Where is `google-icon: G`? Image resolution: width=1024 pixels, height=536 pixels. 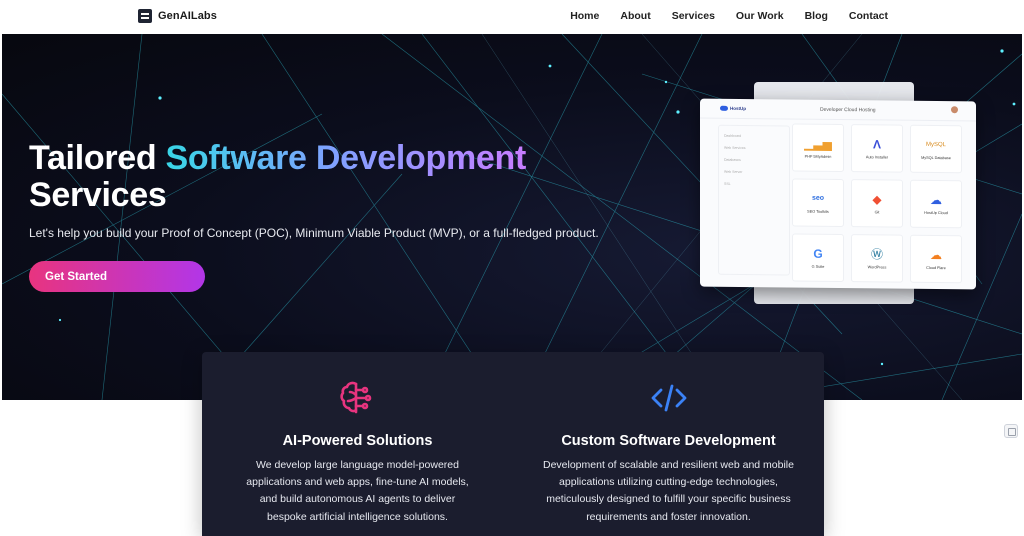 google-icon: G is located at coordinates (818, 253).